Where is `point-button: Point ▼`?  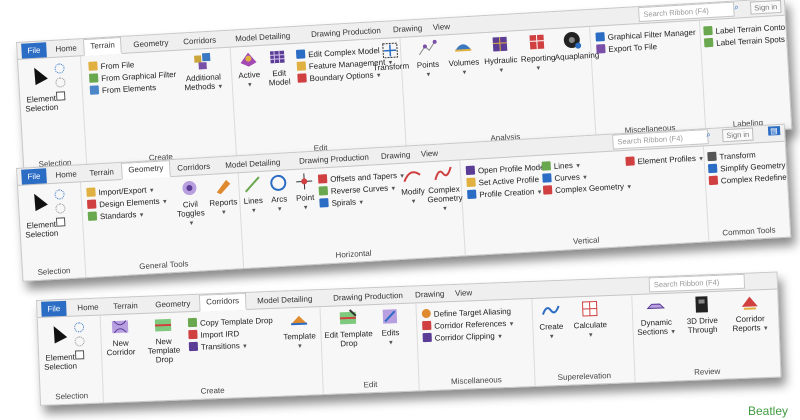
point-button: Point ▼ is located at coordinates (305, 192).